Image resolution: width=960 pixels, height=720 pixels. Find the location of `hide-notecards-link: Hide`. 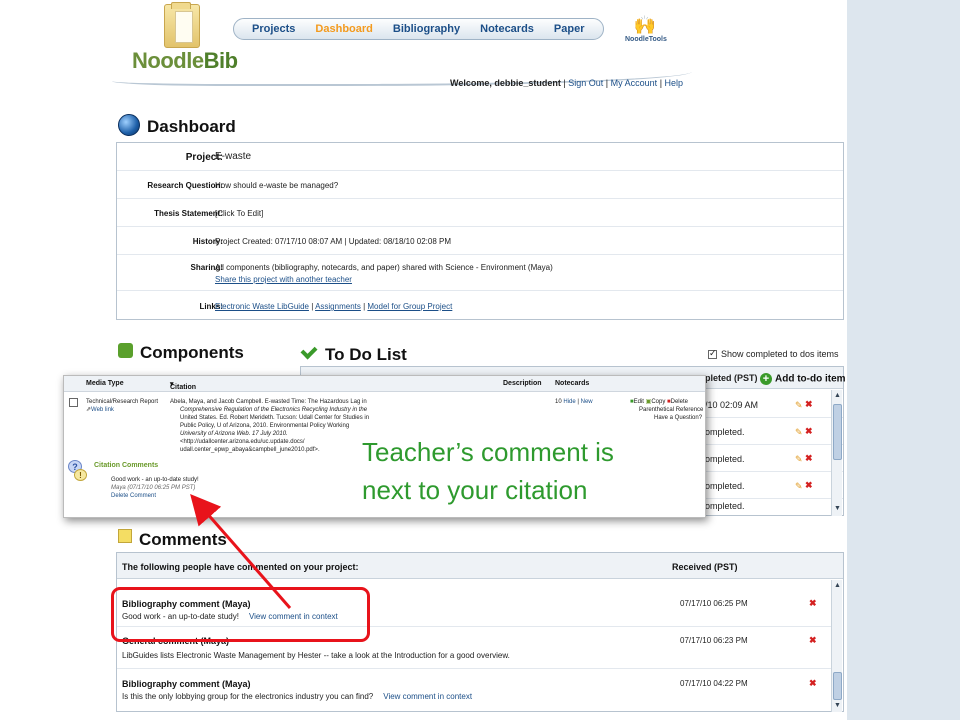

hide-notecards-link: Hide is located at coordinates (569, 402).